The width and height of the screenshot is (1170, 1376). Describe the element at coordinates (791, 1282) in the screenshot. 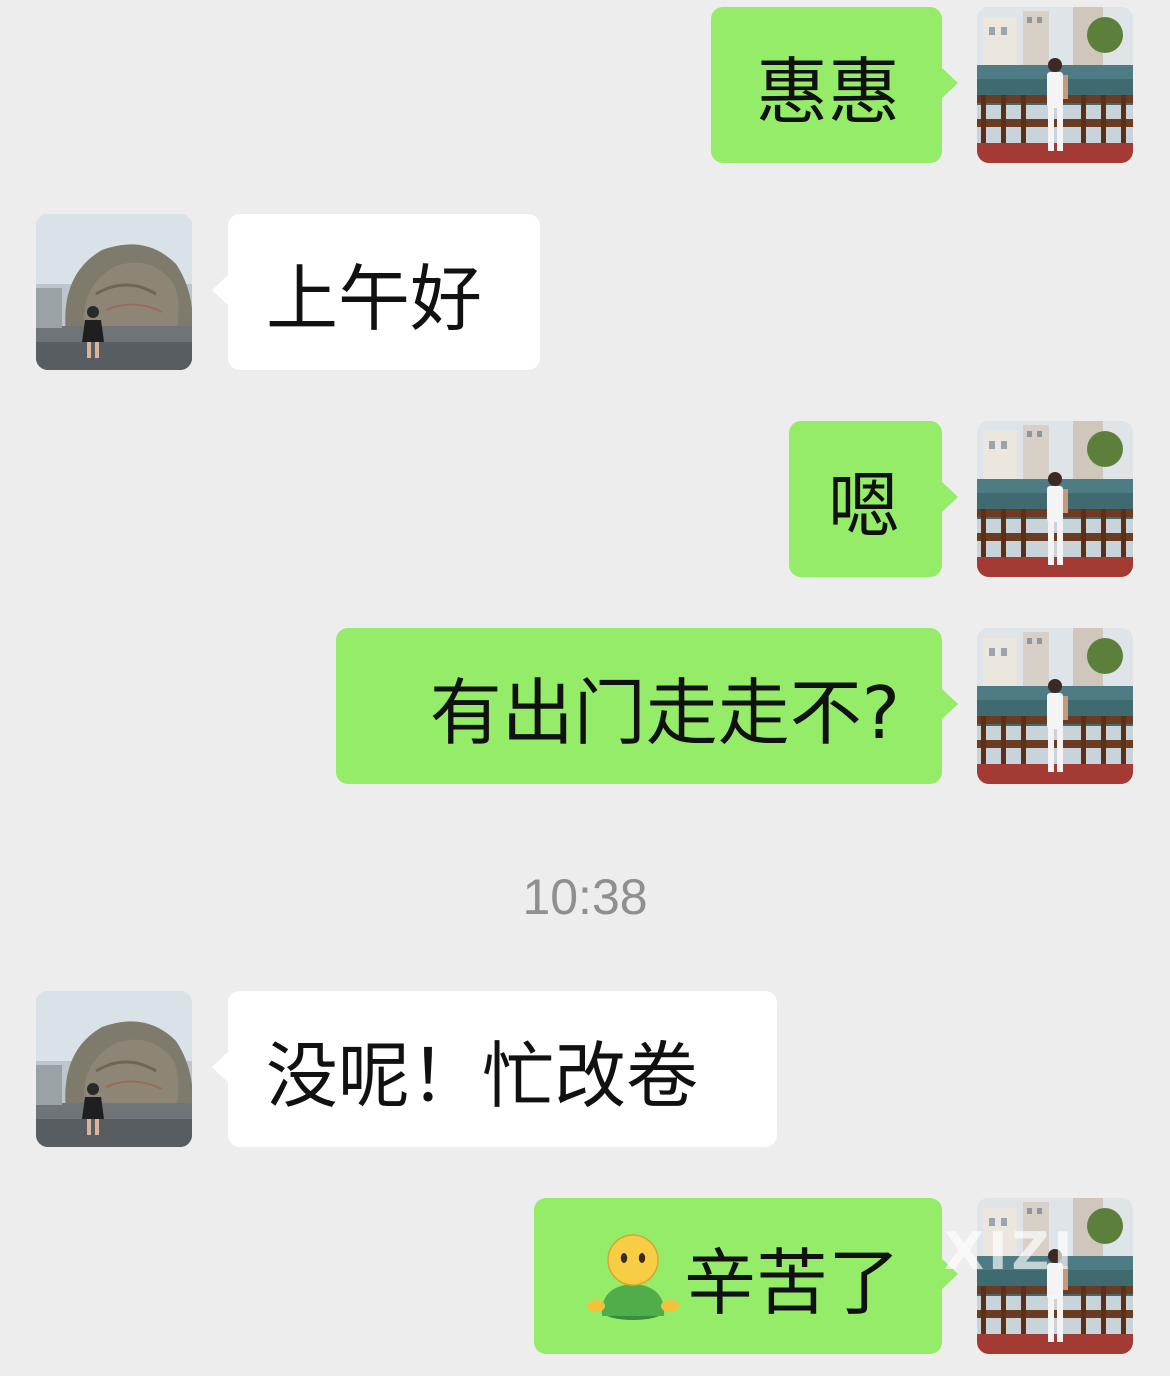

I see `message-text: 辛苦了` at that location.